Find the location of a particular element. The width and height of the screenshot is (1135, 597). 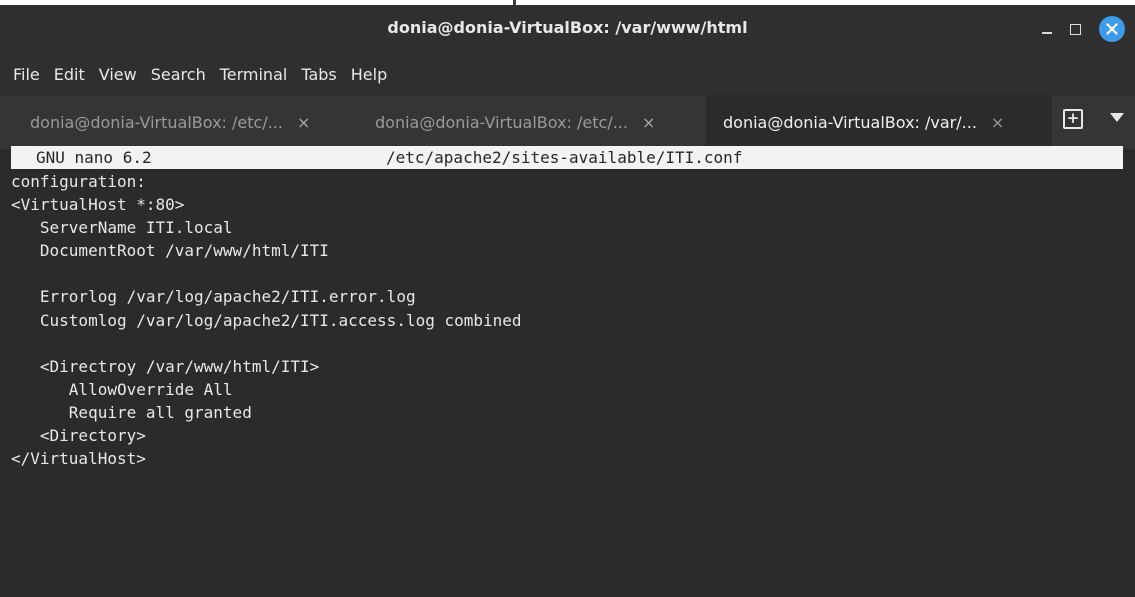

title-bar: donia@donia-VirtualBox: /var/www/html is located at coordinates (567, 29).